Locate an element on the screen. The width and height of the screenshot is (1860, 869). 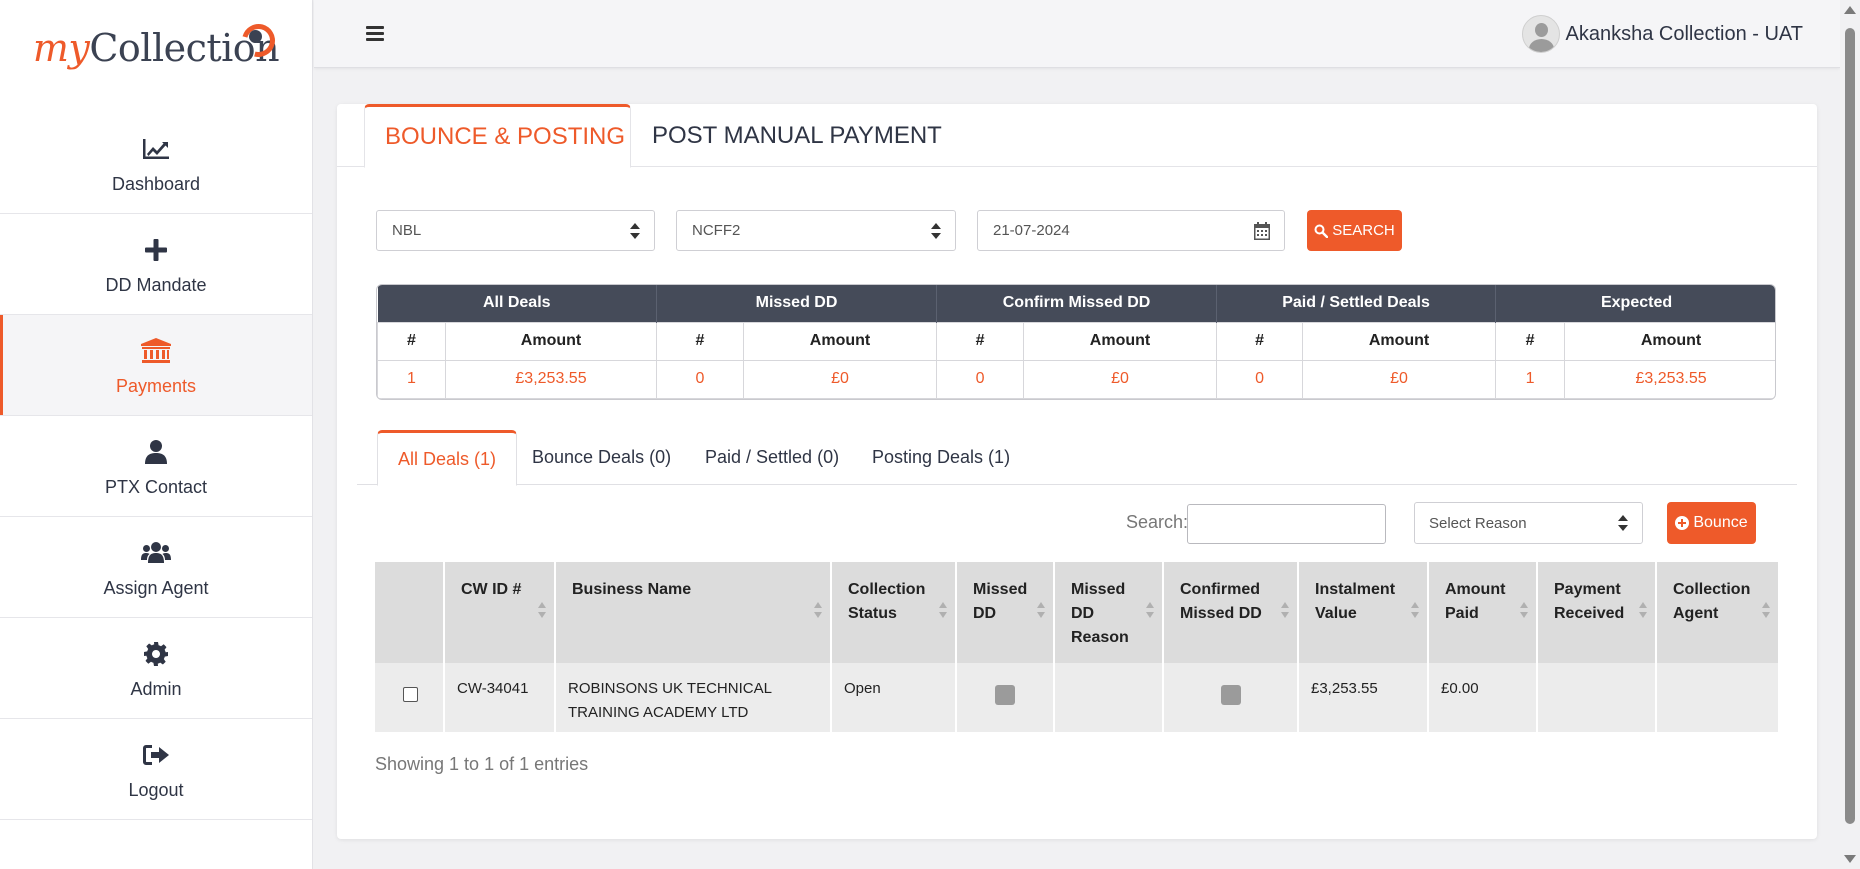
table-search-label: Search: is located at coordinates (1157, 522).